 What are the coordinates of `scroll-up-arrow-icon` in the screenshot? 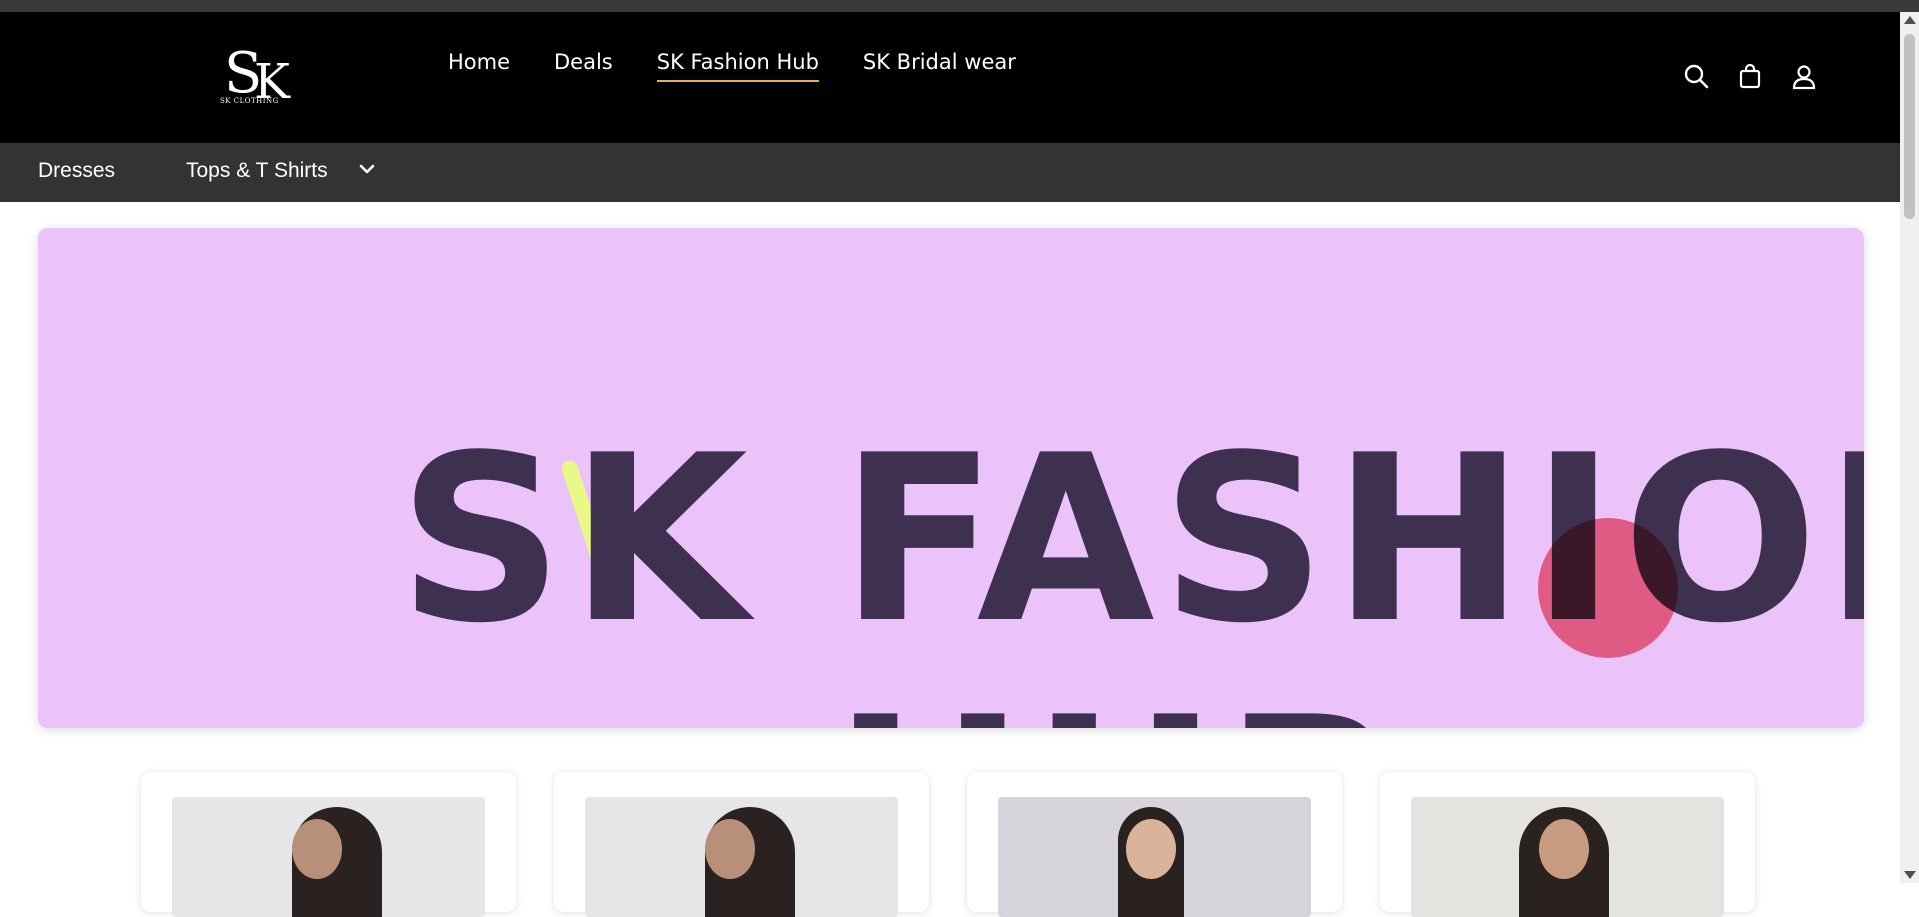 It's located at (1910, 20).